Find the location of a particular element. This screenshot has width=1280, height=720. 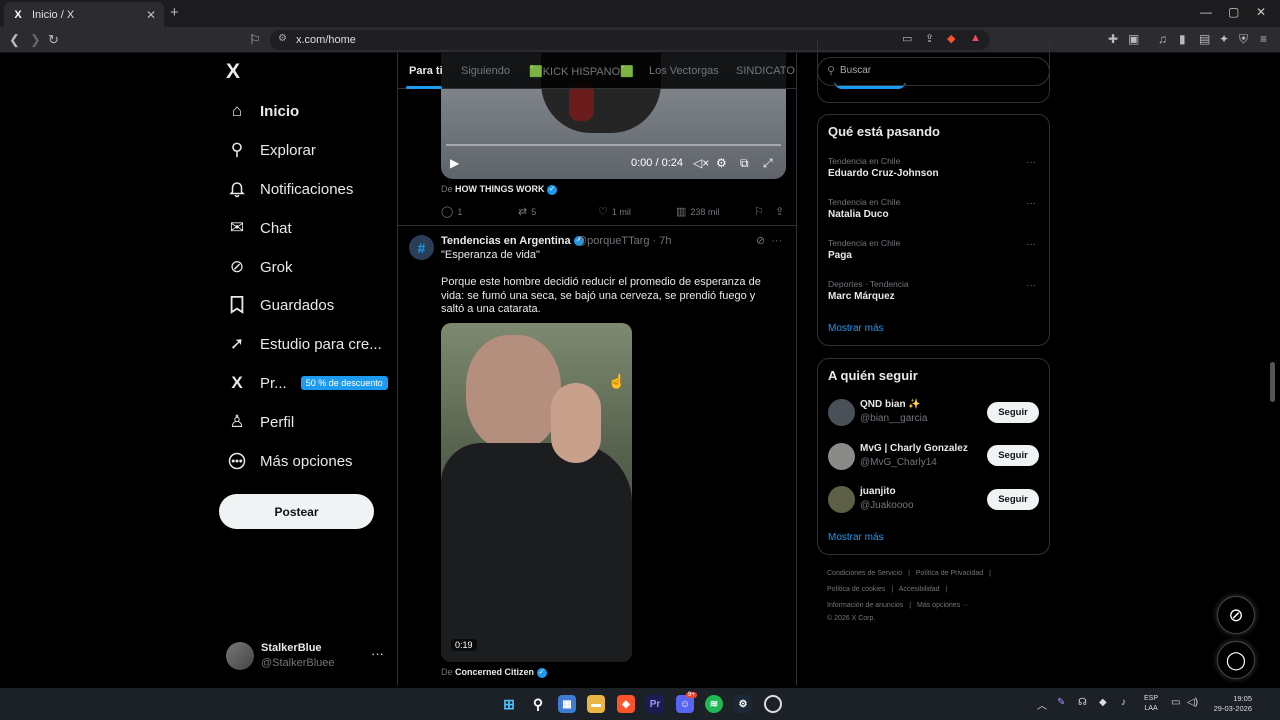

file-explorer-icon: ▬ is located at coordinates (596, 704).